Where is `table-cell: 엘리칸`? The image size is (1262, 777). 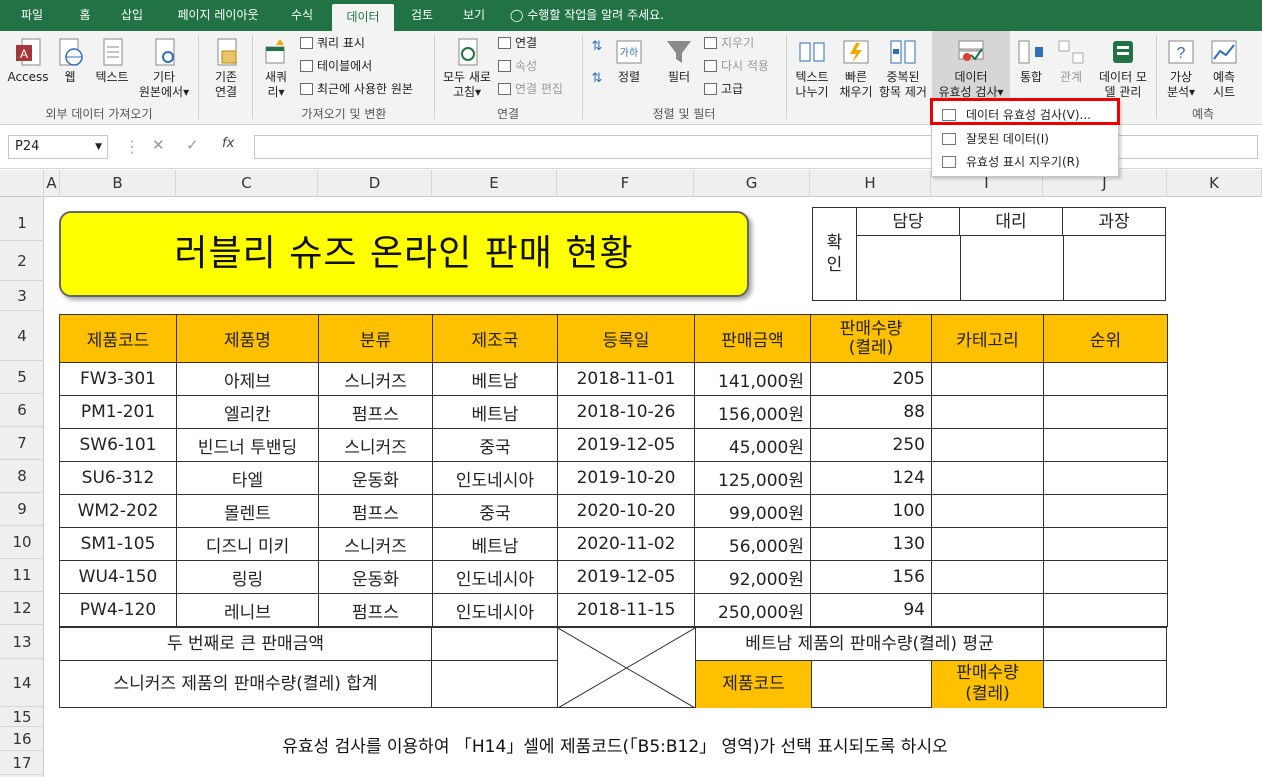 table-cell: 엘리칸 is located at coordinates (247, 412).